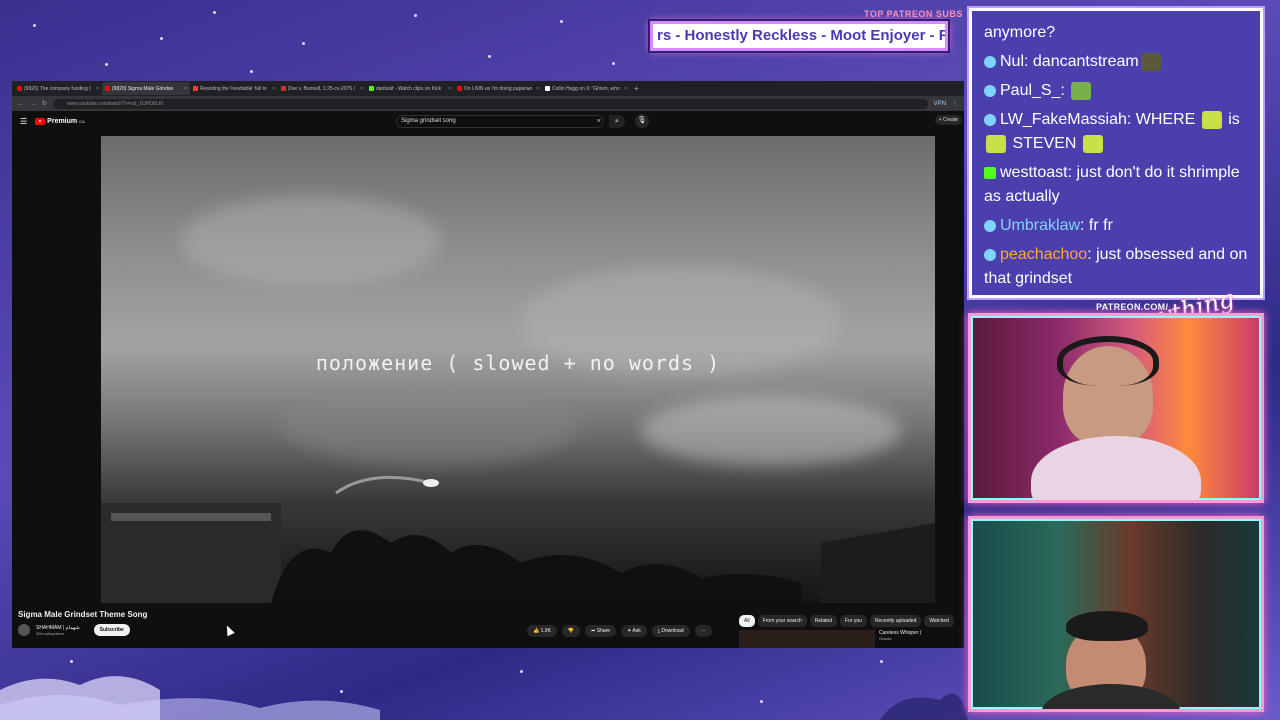 This screenshot has width=1280, height=720. I want to click on forward-arrow-icon: →, so click(33, 104).